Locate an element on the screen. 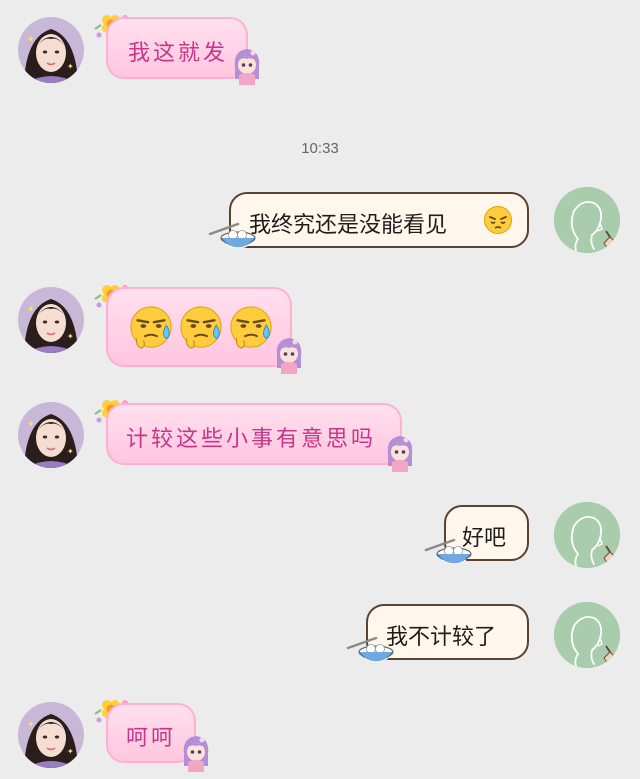  pensive-face-emoji-icon is located at coordinates (498, 220).